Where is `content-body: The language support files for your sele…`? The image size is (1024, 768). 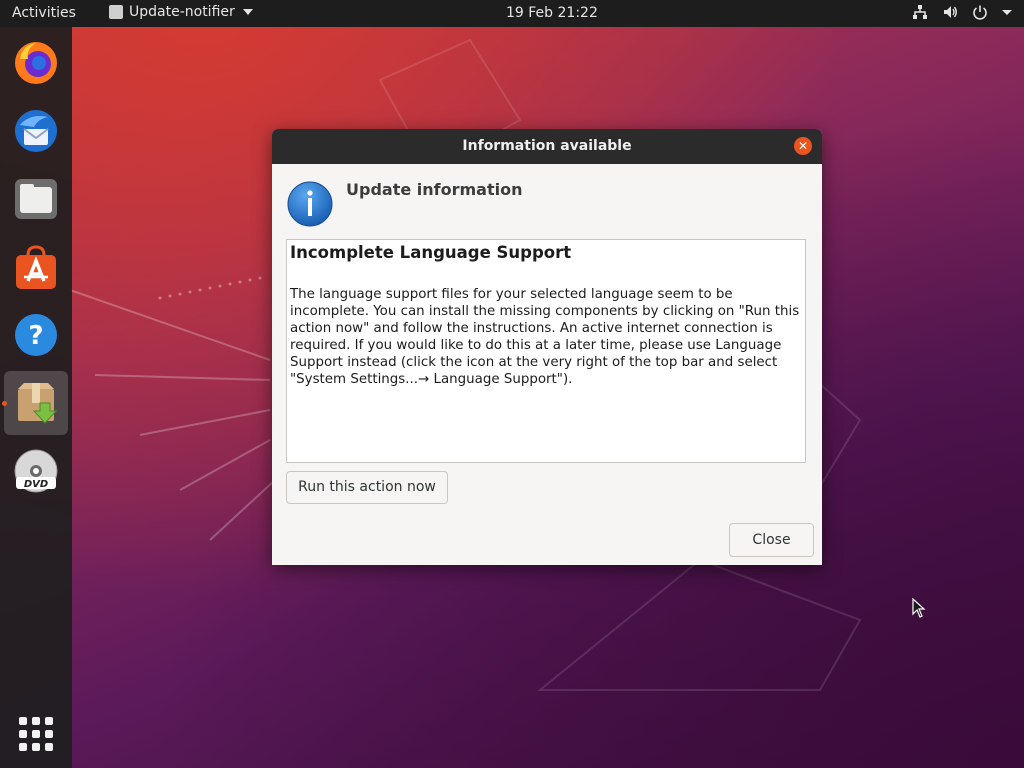 content-body: The language support files for your sele… is located at coordinates (545, 337).